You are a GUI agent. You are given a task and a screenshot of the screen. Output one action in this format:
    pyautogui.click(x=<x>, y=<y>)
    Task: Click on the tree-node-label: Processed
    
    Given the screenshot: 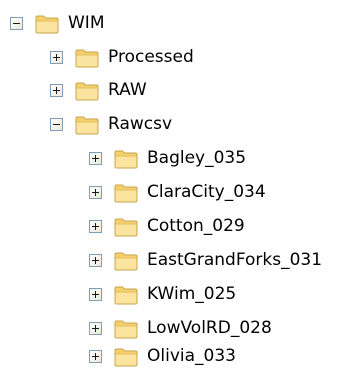 What is the action you would take?
    pyautogui.click(x=151, y=57)
    